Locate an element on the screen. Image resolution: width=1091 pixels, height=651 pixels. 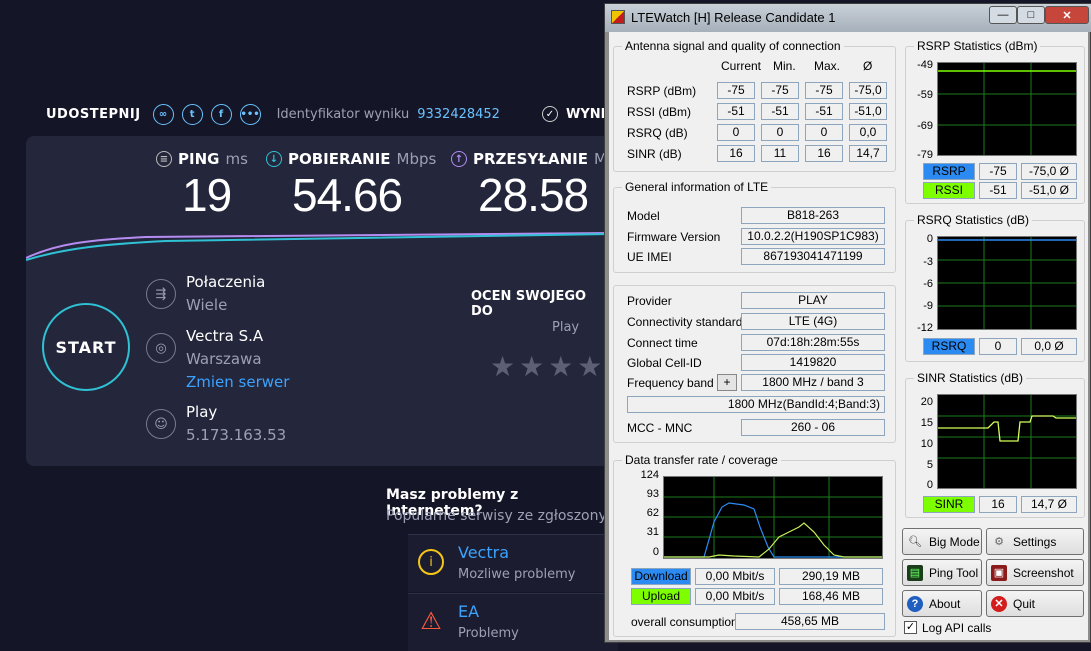
ping-unit: ms is located at coordinates (236, 159).